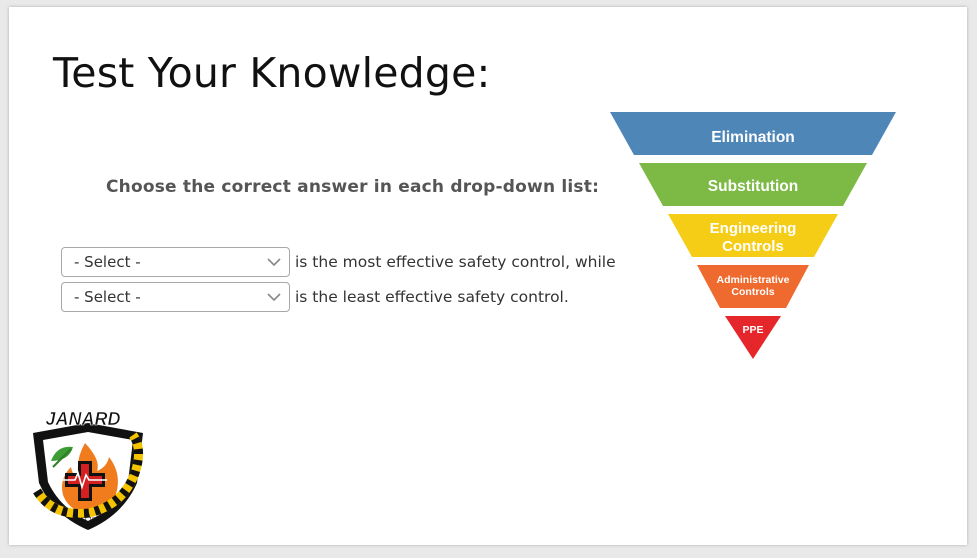 The height and width of the screenshot is (558, 977). What do you see at coordinates (752, 330) in the screenshot?
I see `level-ppe-label: PPE` at bounding box center [752, 330].